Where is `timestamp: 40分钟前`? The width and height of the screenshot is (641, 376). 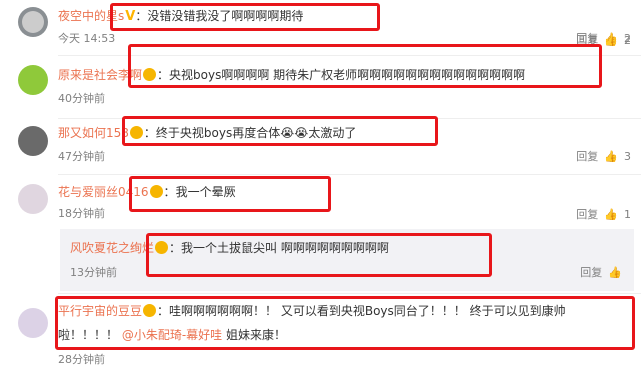 timestamp: 40分钟前 is located at coordinates (81, 98).